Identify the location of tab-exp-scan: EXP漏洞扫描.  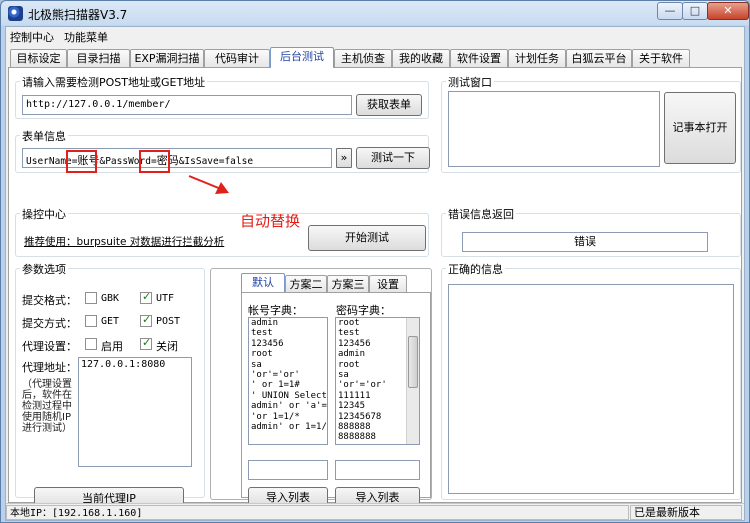
(167, 58).